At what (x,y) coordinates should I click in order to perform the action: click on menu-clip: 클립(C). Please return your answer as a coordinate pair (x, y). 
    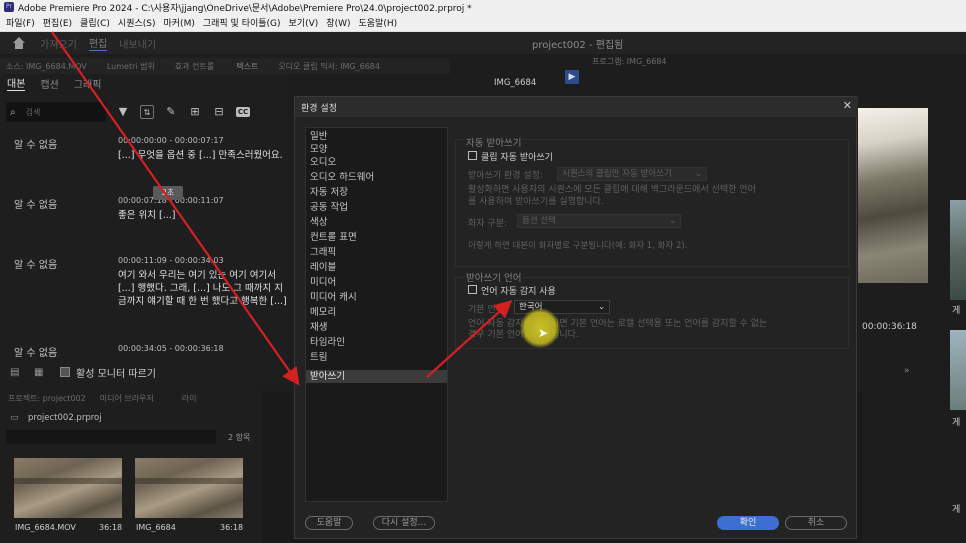
    Looking at the image, I should click on (95, 22).